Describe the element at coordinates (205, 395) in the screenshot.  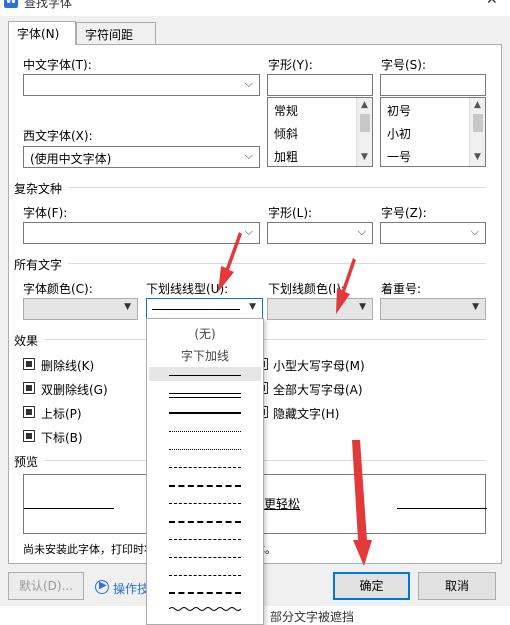
I see `dropdown-item-double` at that location.